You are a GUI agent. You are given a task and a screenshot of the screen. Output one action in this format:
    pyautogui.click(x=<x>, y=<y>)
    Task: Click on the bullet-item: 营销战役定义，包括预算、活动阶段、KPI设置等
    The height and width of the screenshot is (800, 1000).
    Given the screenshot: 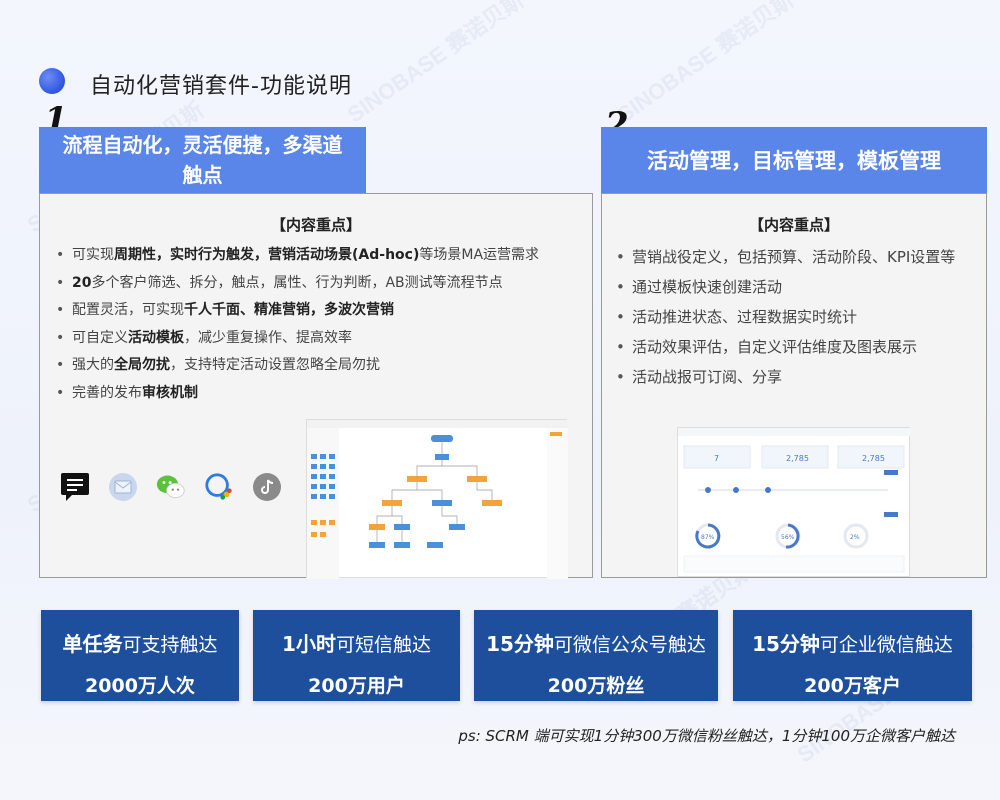 What is the action you would take?
    pyautogui.click(x=796, y=257)
    